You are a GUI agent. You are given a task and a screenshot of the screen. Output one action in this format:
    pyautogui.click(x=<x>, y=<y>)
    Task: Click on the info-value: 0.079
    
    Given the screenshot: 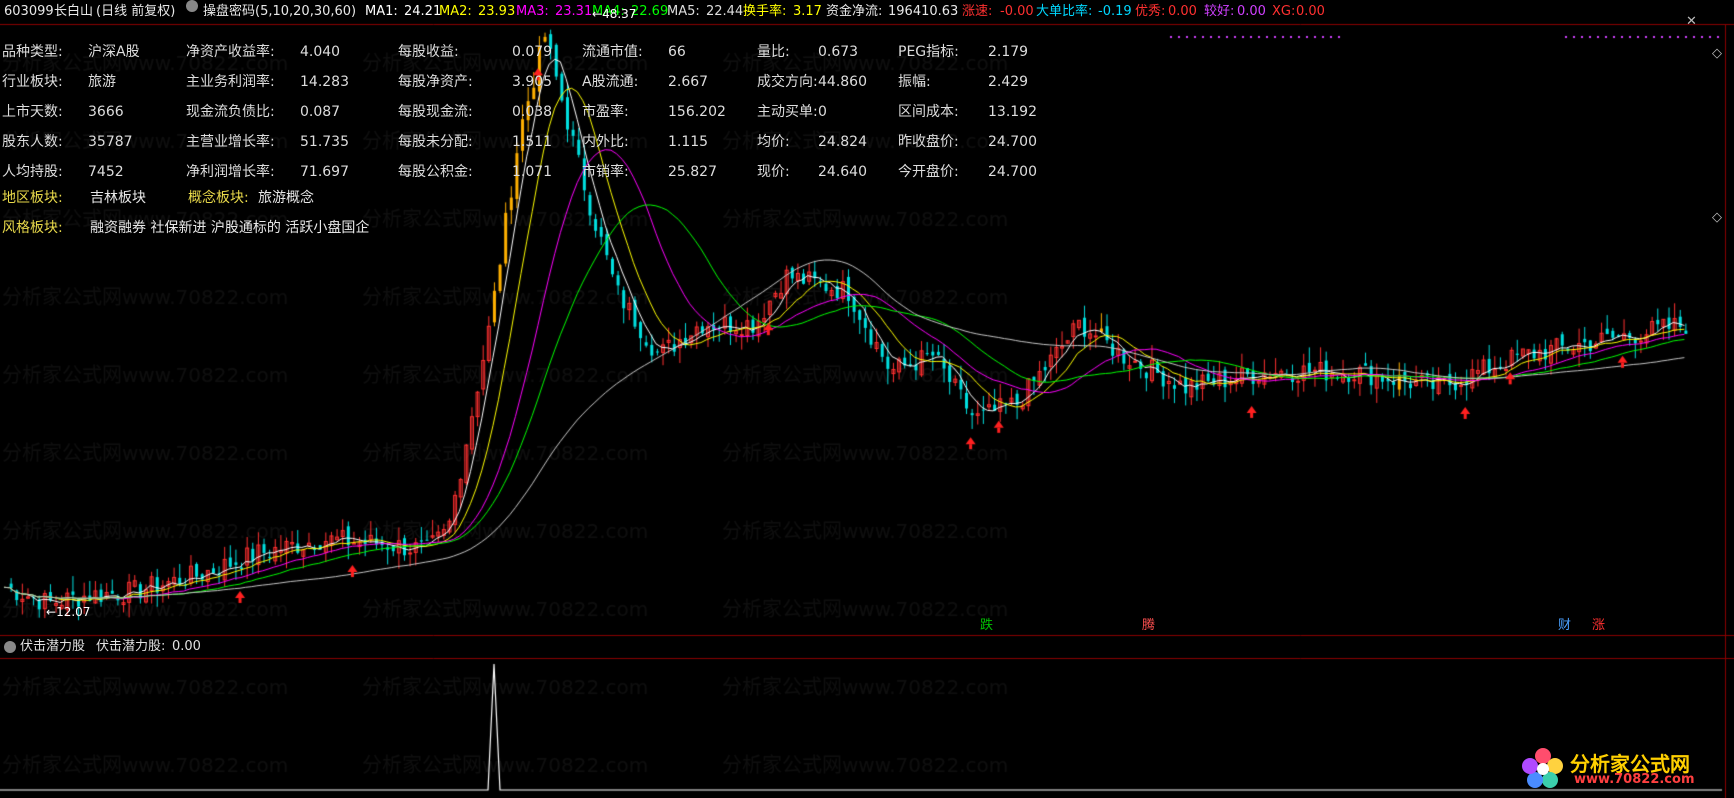 What is the action you would take?
    pyautogui.click(x=532, y=52)
    